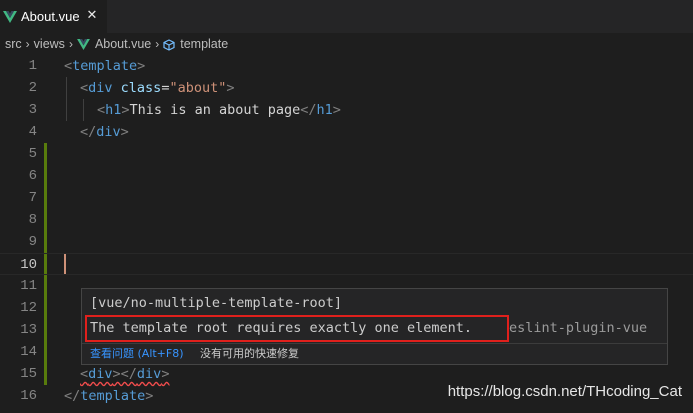 The width and height of the screenshot is (693, 413). Describe the element at coordinates (104, 132) in the screenshot. I see `line-code: </div>` at that location.